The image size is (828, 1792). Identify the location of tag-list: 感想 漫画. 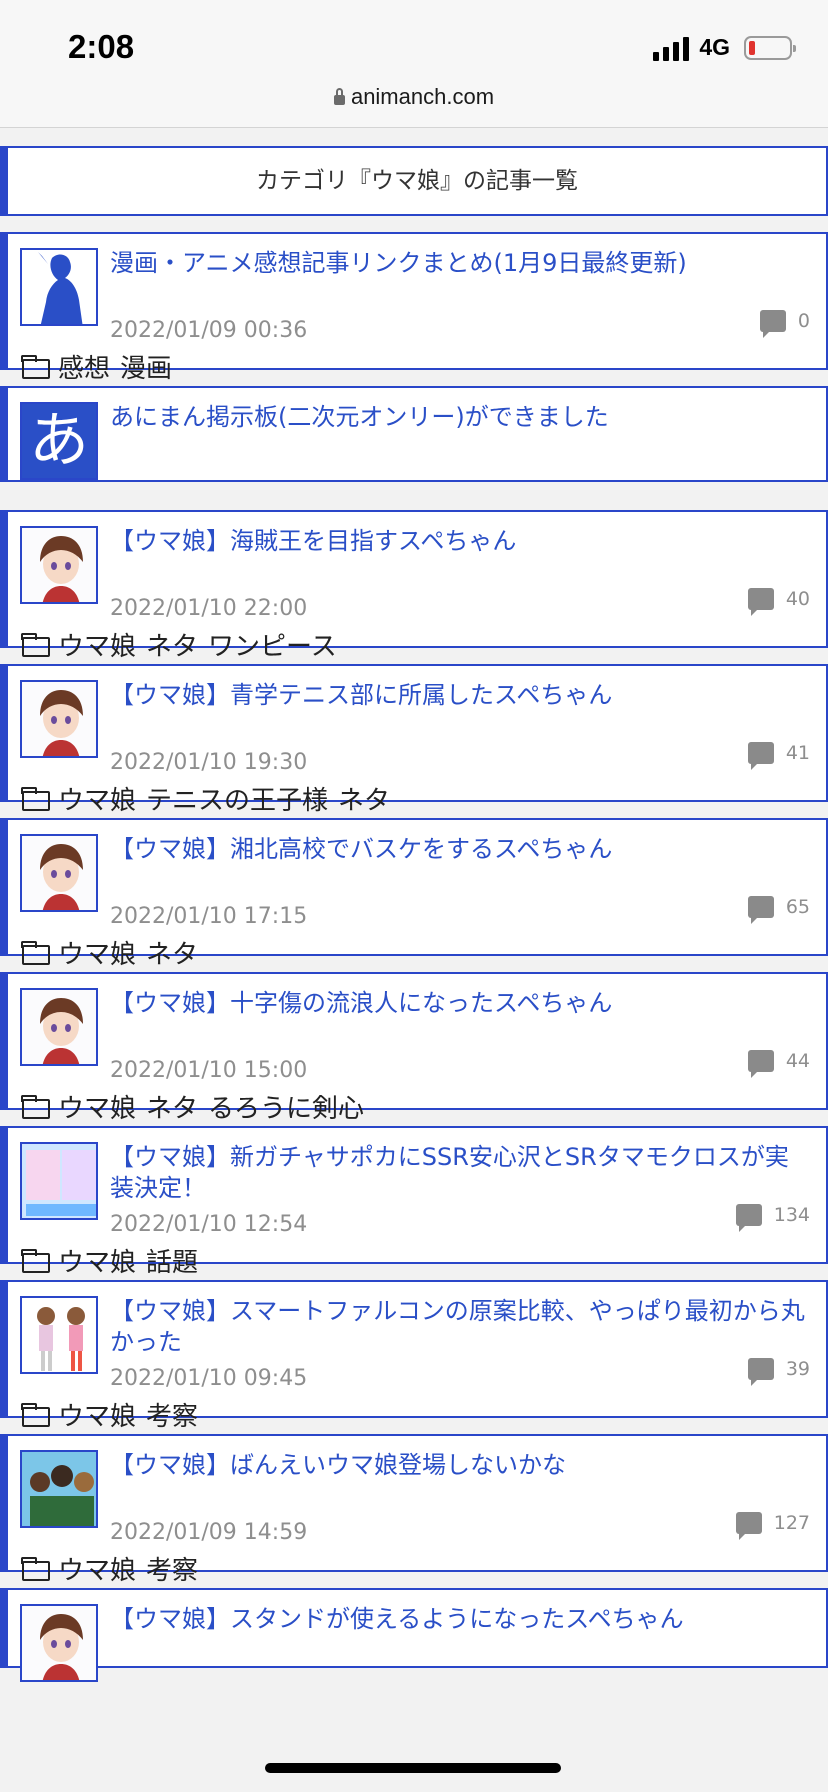
(101, 366).